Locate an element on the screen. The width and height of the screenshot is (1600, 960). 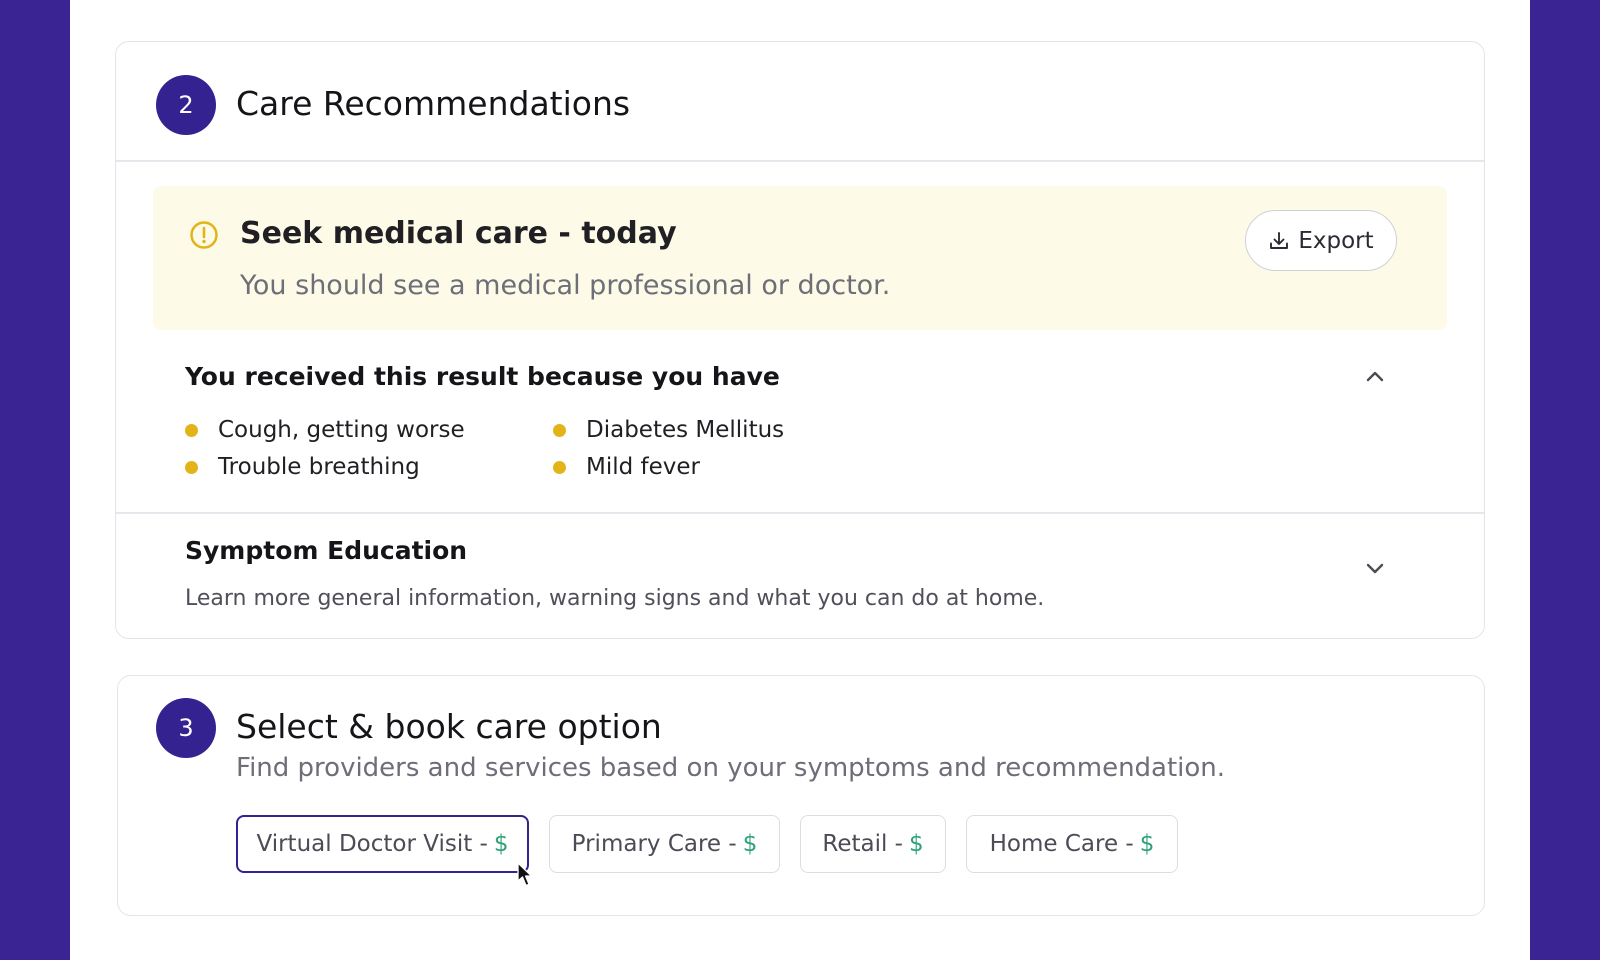
reason-item: Cough, getting worse is located at coordinates (325, 430).